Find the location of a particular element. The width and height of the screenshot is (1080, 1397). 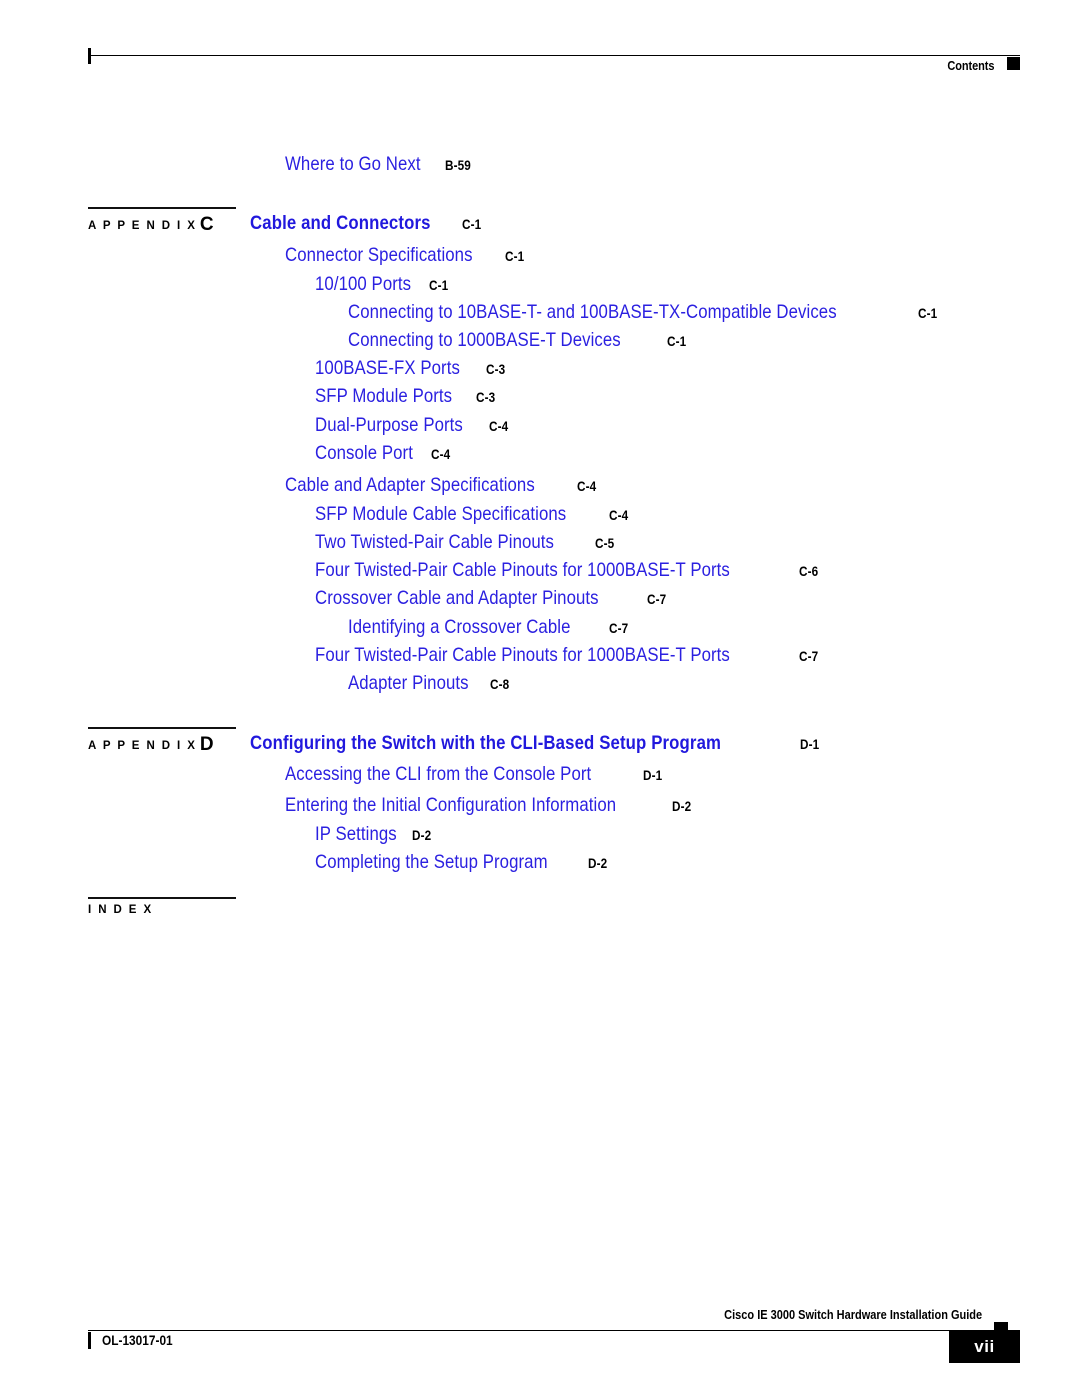

toc-entry-page-number: B-59 is located at coordinates (457, 165).